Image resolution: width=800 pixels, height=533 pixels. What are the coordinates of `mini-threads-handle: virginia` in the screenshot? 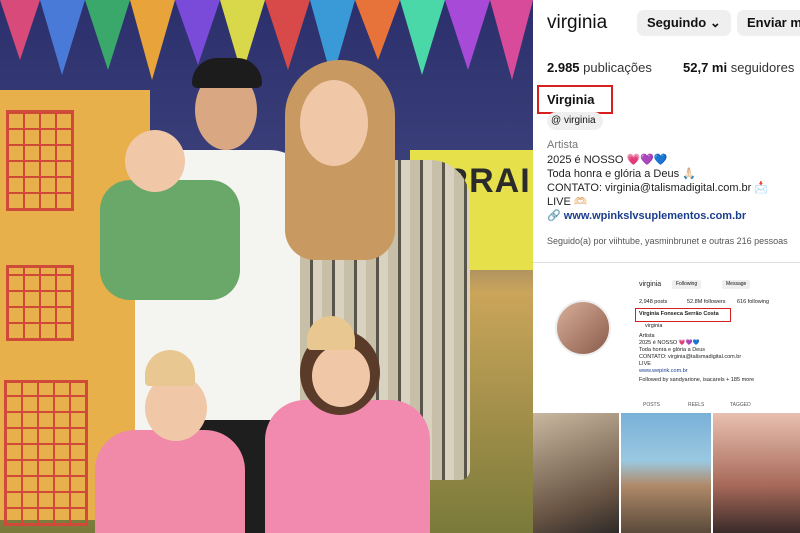 It's located at (654, 326).